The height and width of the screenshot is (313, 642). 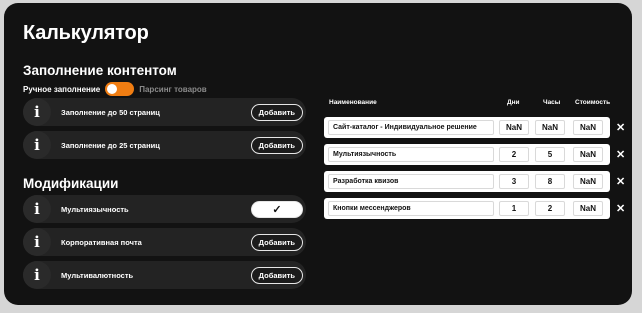 What do you see at coordinates (120, 89) in the screenshot?
I see `fill-mode-switch` at bounding box center [120, 89].